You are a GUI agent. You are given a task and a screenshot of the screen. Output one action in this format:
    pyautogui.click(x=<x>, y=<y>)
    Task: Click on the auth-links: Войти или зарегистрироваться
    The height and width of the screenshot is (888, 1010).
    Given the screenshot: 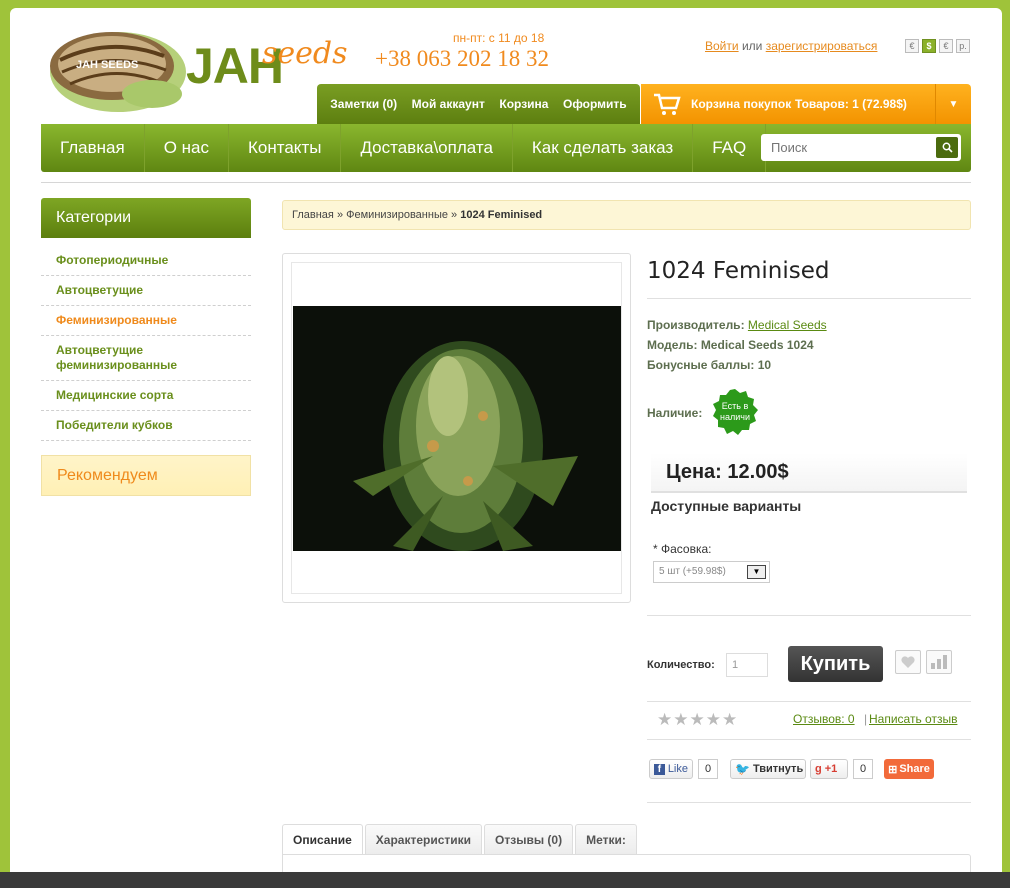 What is the action you would take?
    pyautogui.click(x=791, y=46)
    